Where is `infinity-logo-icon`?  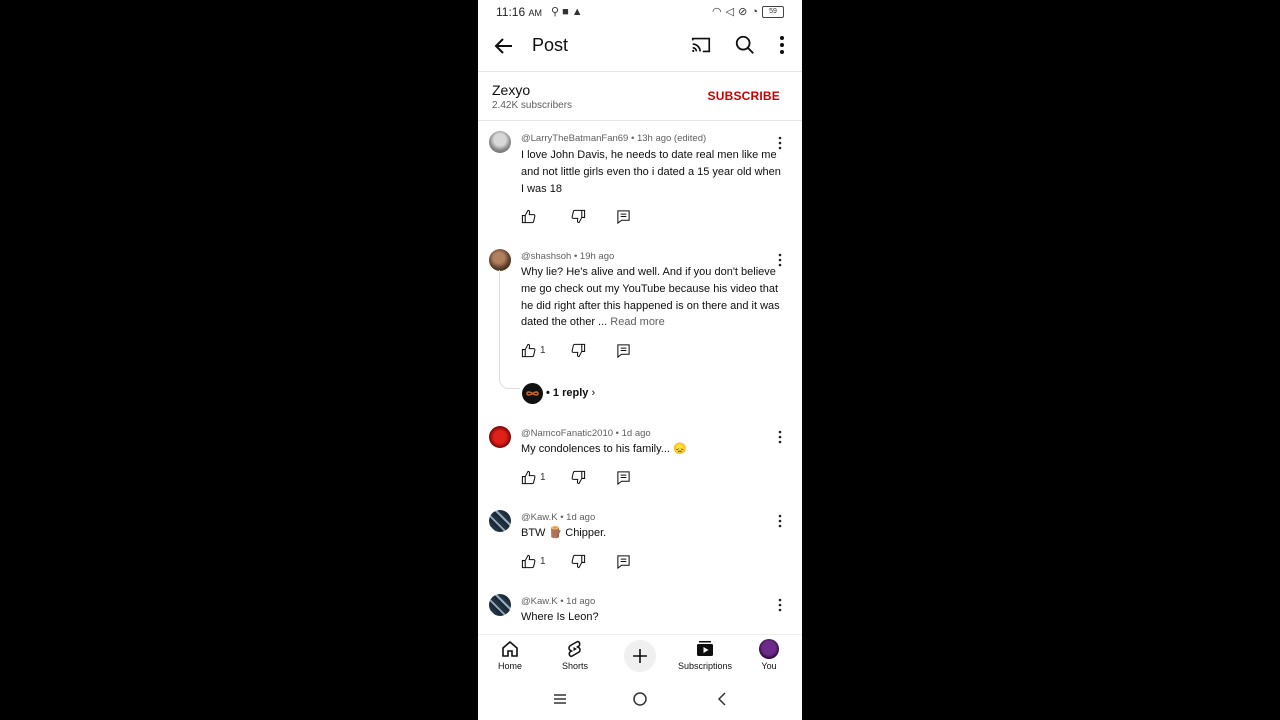
infinity-logo-icon is located at coordinates (532, 393).